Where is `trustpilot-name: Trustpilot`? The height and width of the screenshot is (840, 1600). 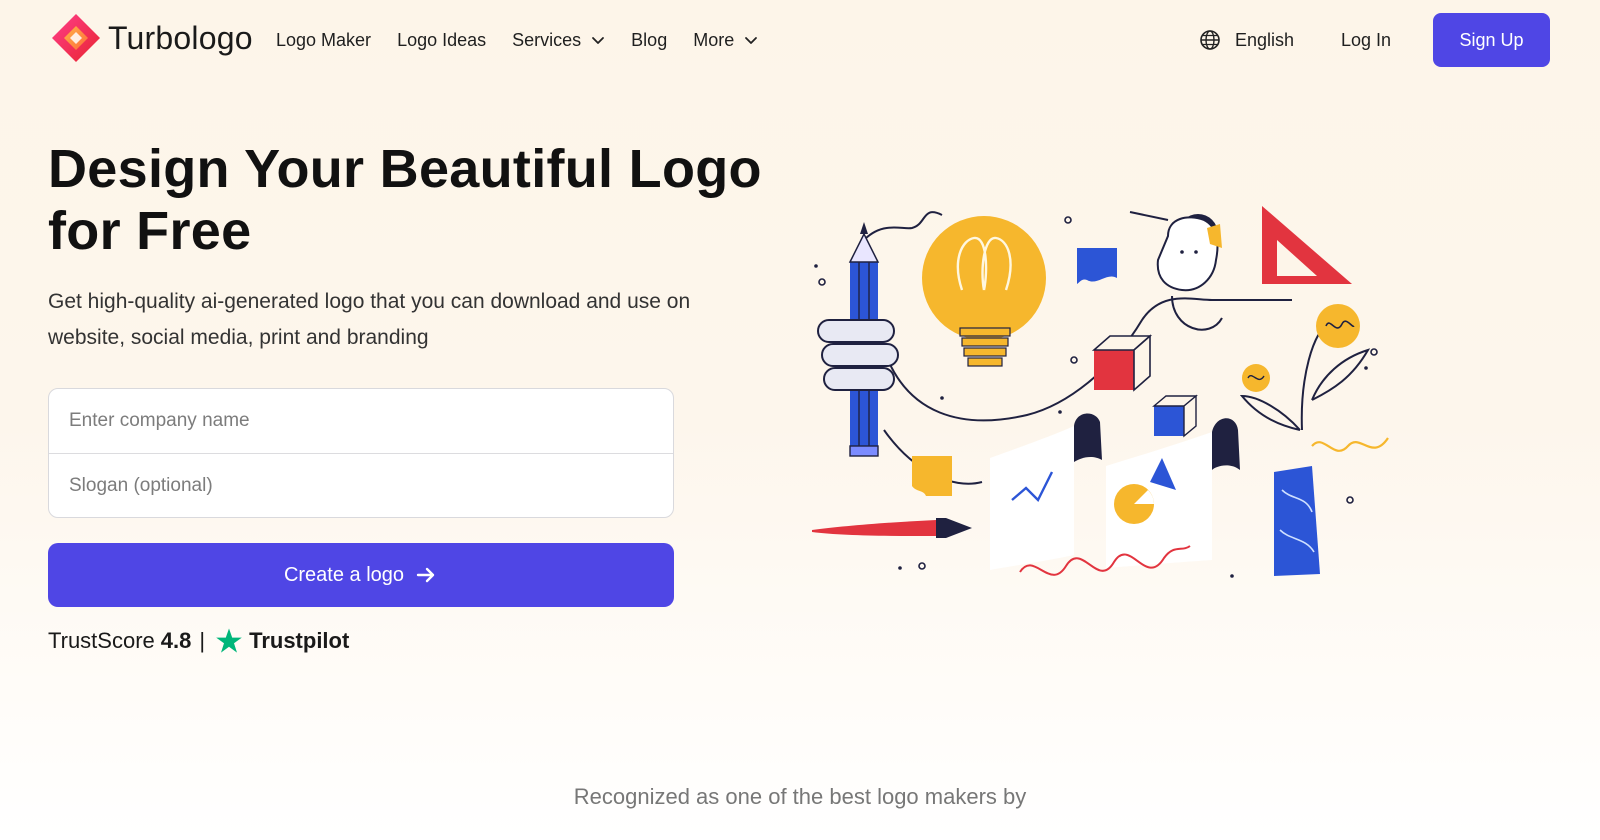
trustpilot-name: Trustpilot is located at coordinates (299, 641).